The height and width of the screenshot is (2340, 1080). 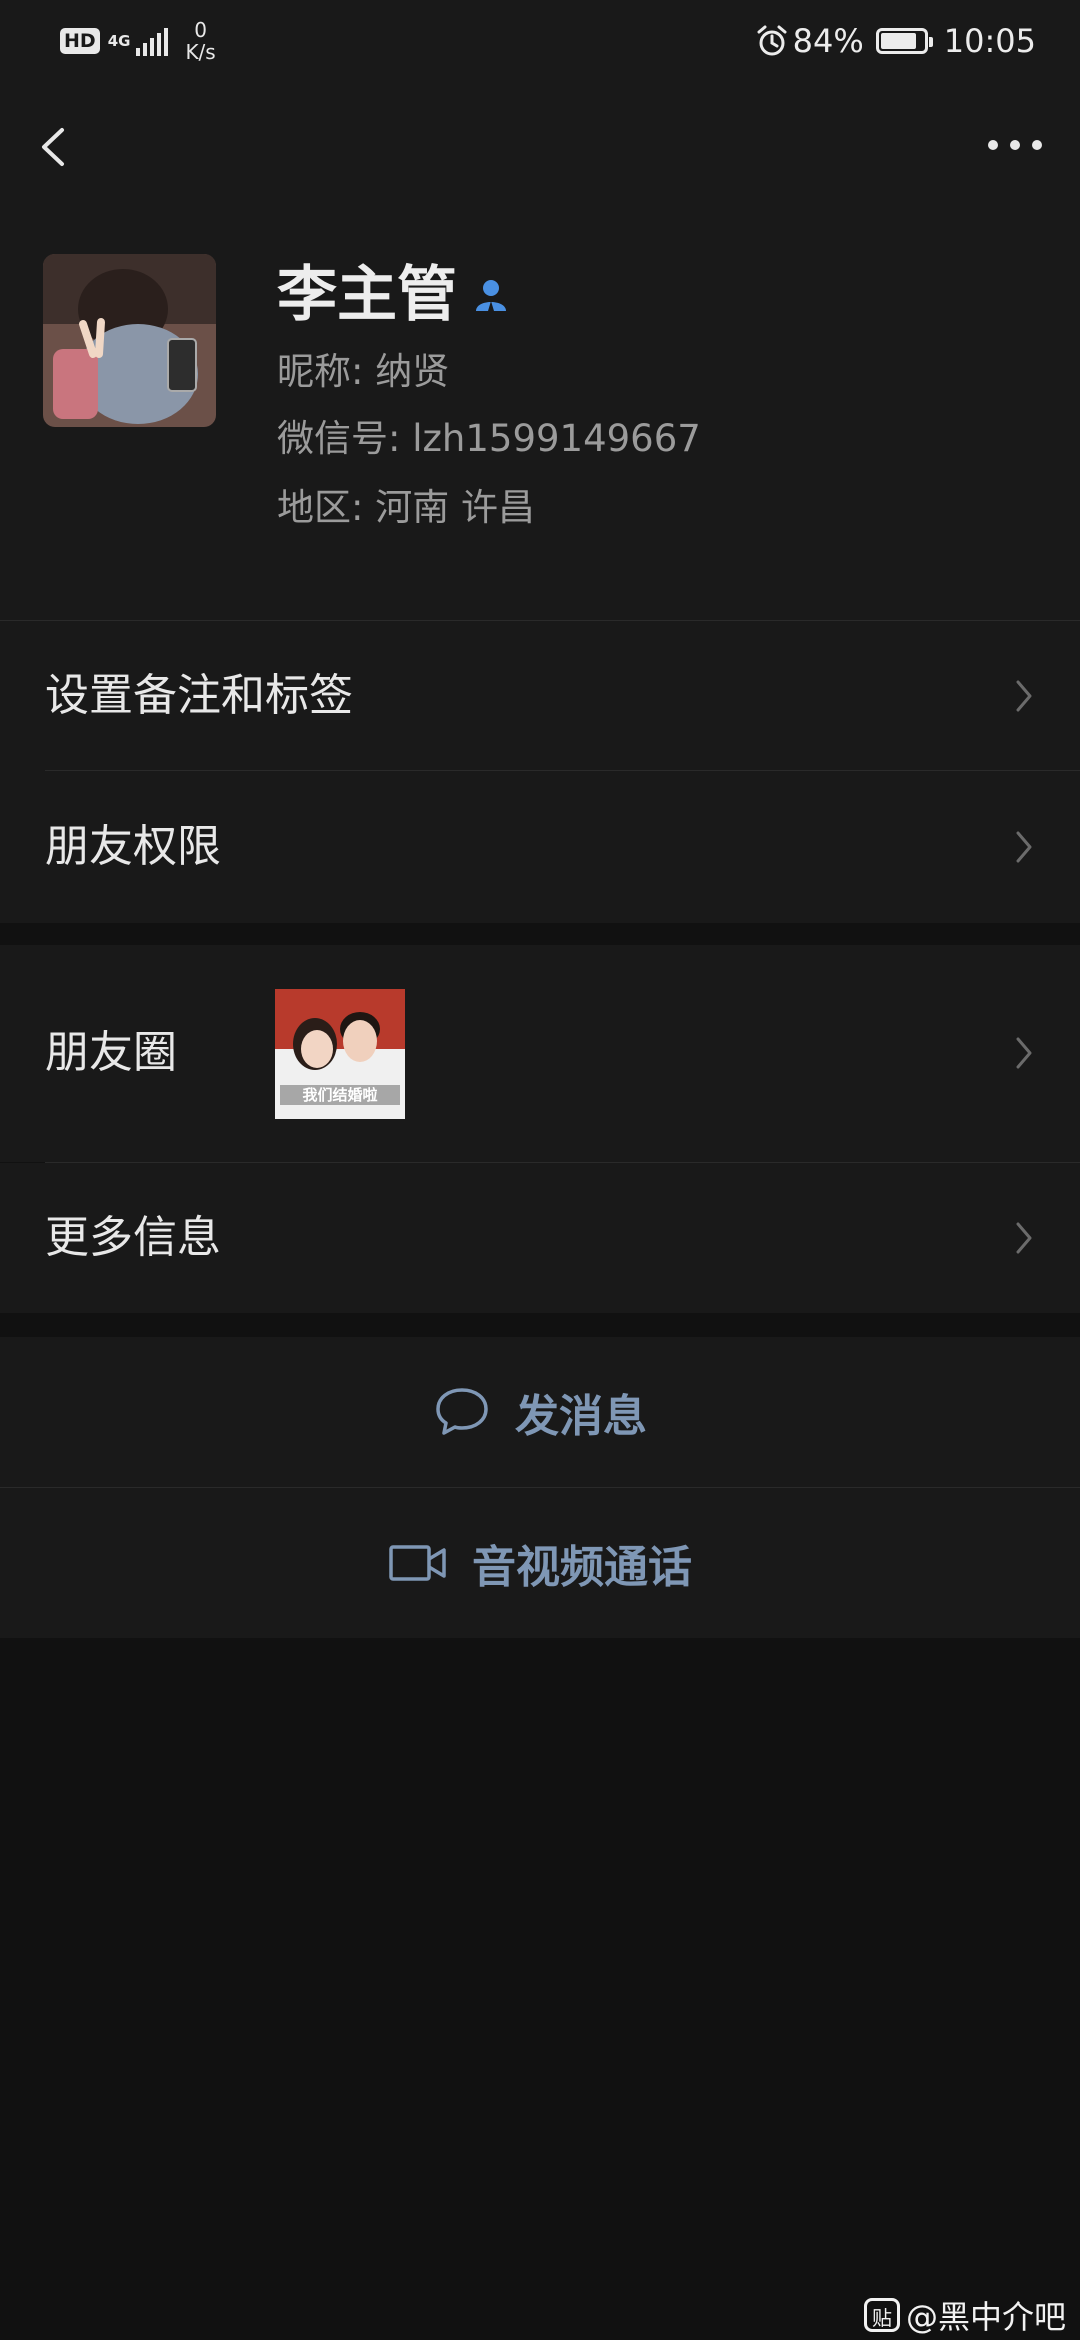 I want to click on watermark: 贴 @黑中介吧, so click(x=964, y=2315).